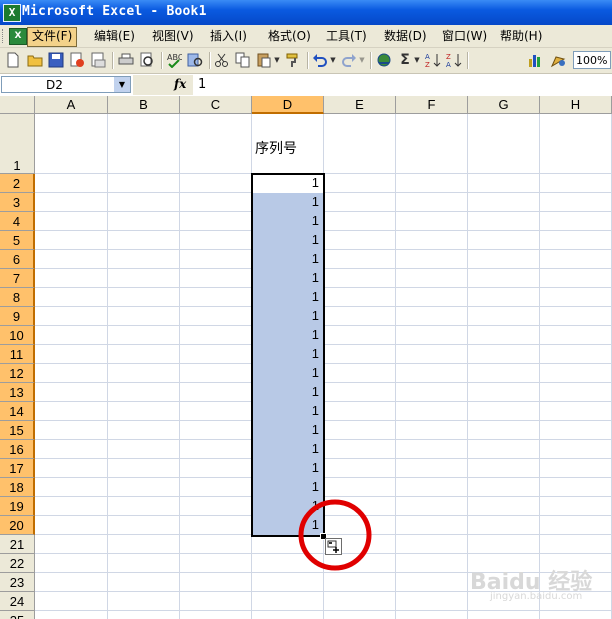 This screenshot has width=612, height=619. Describe the element at coordinates (98, 60) in the screenshot. I see `email-icon` at that location.